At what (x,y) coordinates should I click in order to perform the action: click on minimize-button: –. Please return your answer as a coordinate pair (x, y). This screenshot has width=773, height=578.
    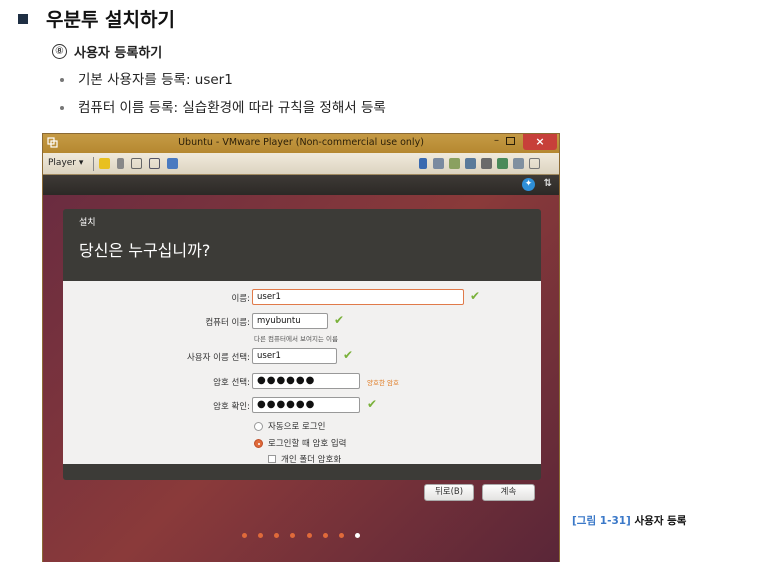
    Looking at the image, I should click on (496, 140).